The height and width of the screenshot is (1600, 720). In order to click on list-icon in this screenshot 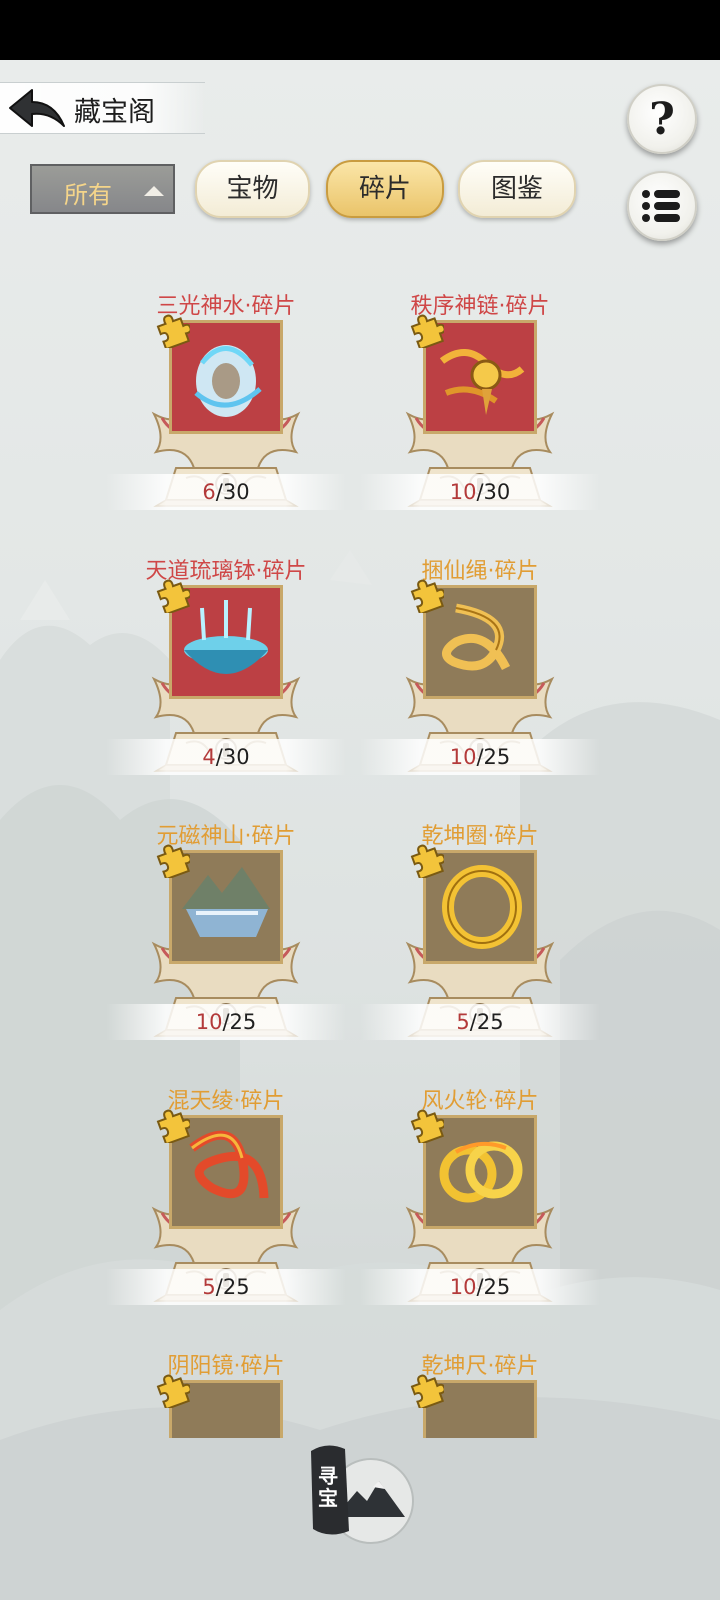, I will do `click(661, 206)`.